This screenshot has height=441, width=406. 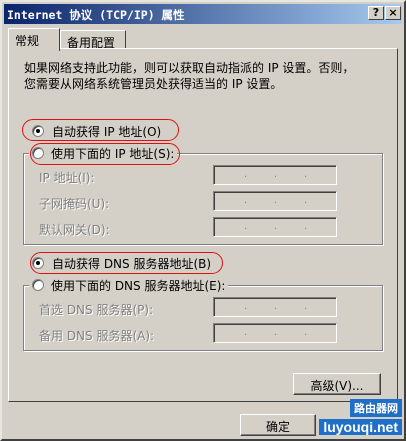 What do you see at coordinates (189, 68) in the screenshot?
I see `description-line-1: 如果网络支持此功能，则可以获取自动指派的 IP 设置。否则，` at bounding box center [189, 68].